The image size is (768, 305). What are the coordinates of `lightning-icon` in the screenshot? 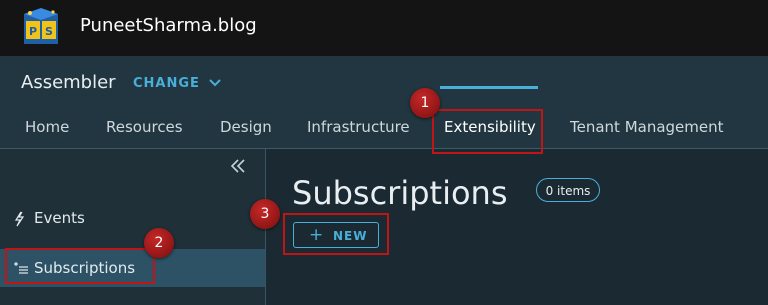 It's located at (19, 221).